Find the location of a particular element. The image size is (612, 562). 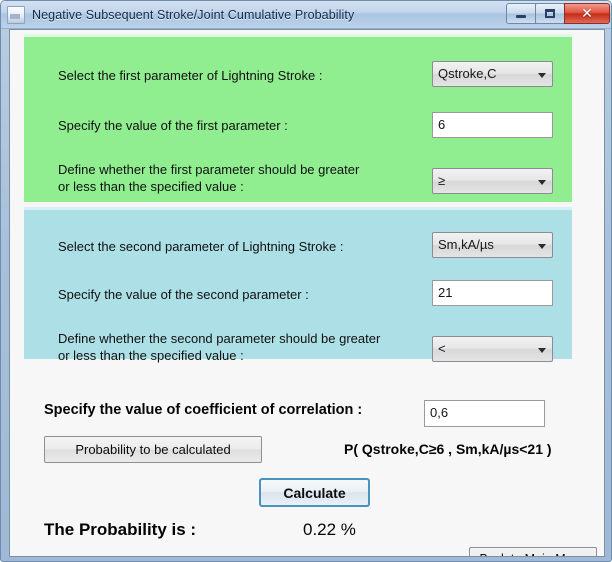

first-parameter-combo: Qstroke,C is located at coordinates (492, 74).